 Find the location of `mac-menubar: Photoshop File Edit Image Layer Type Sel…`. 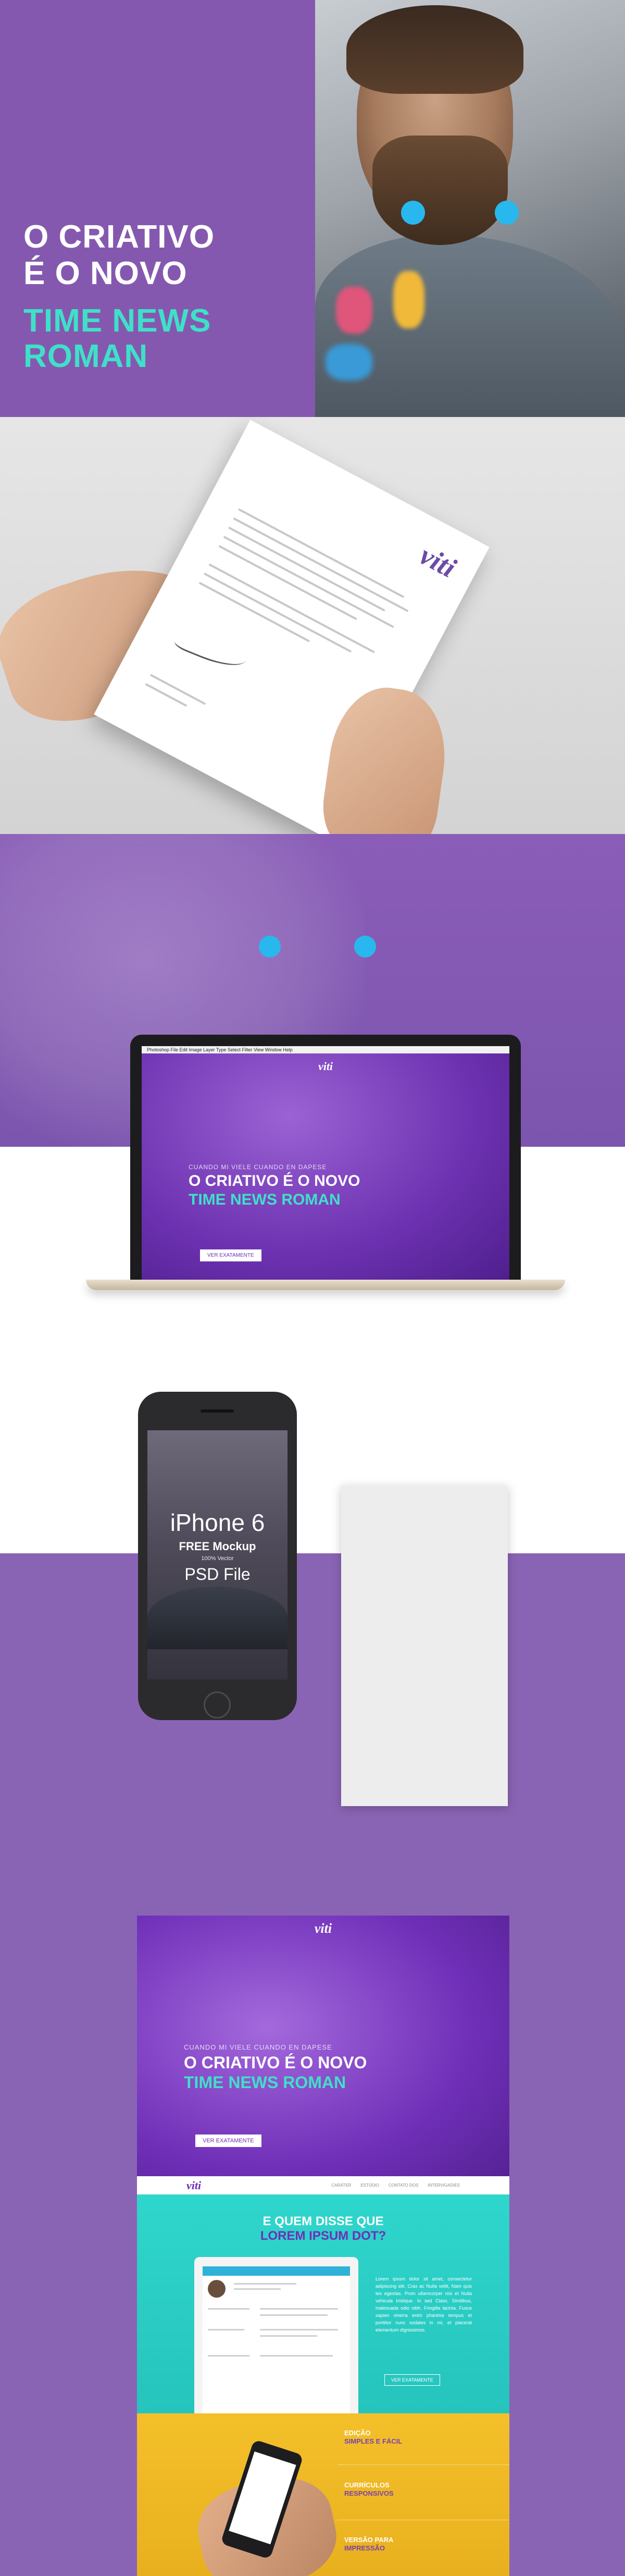

mac-menubar: Photoshop File Edit Image Layer Type Sel… is located at coordinates (325, 1049).